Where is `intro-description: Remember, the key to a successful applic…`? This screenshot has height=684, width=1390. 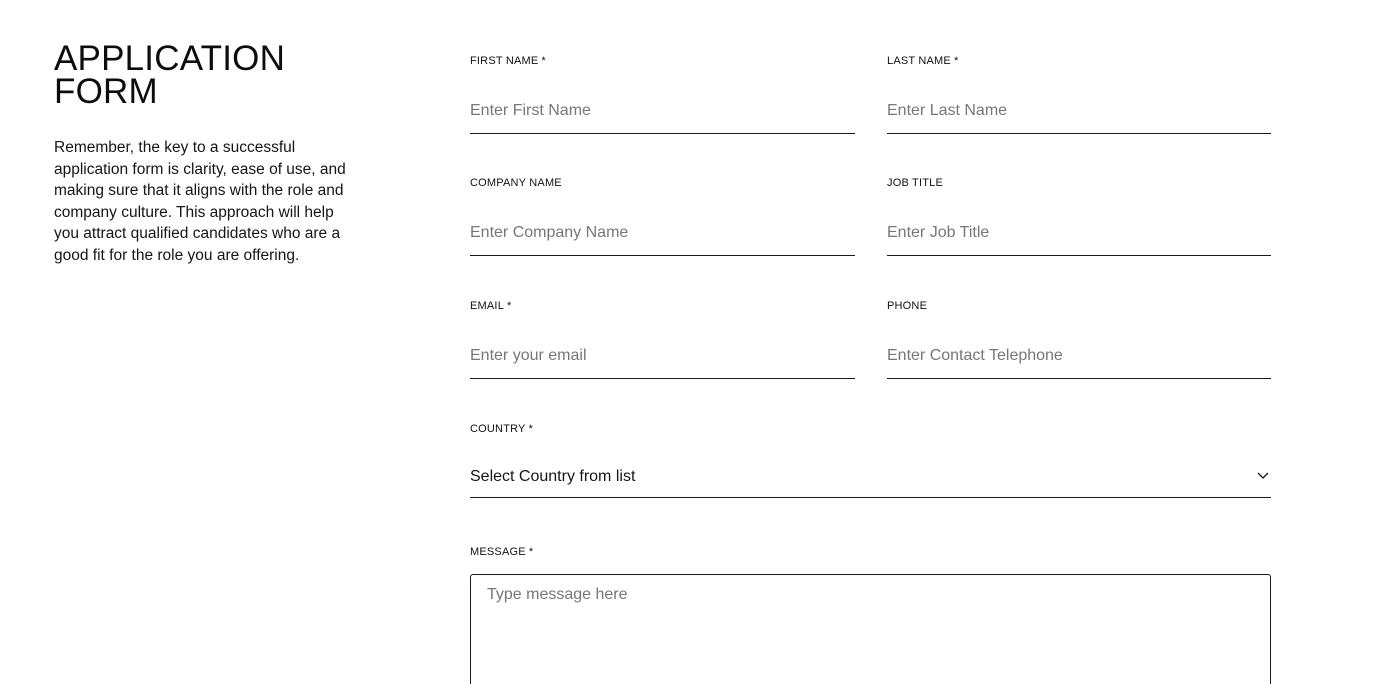
intro-description: Remember, the key to a successful applic… is located at coordinates (200, 201).